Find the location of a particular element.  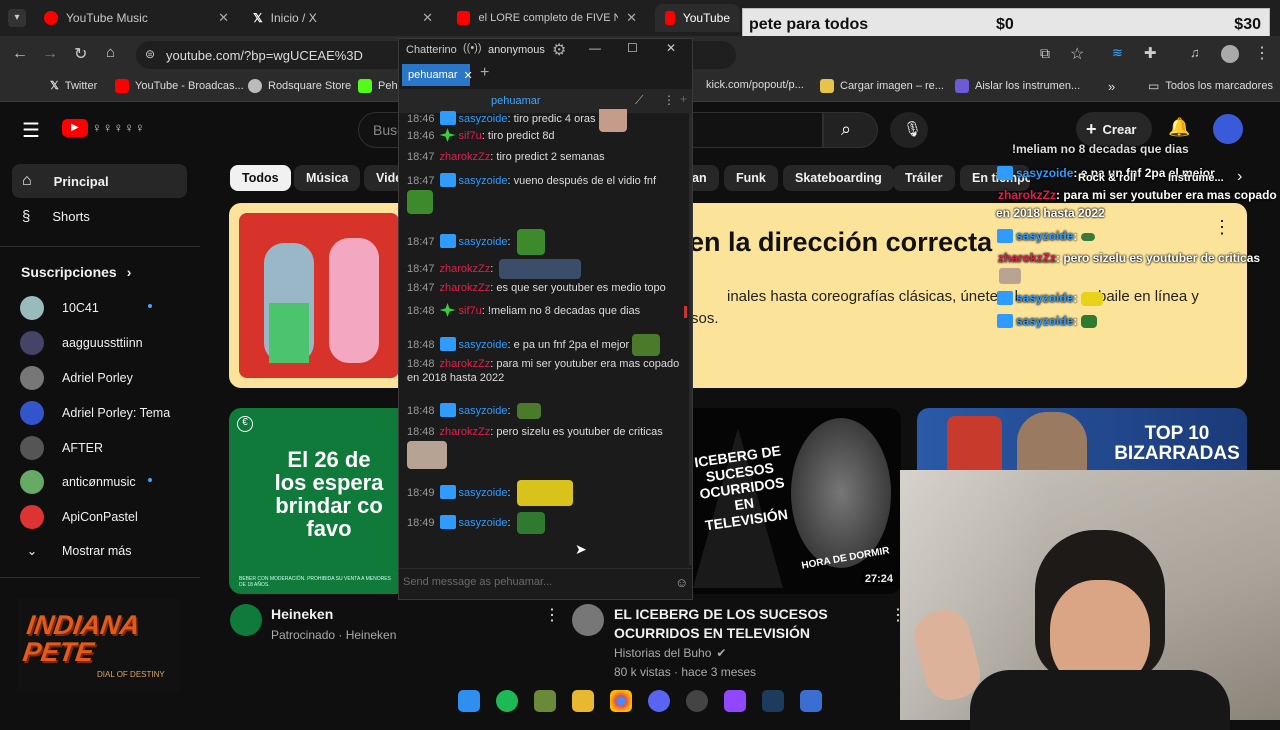

sidebar-item-subscription: Adriel Porley: Tema is located at coordinates (95, 413).